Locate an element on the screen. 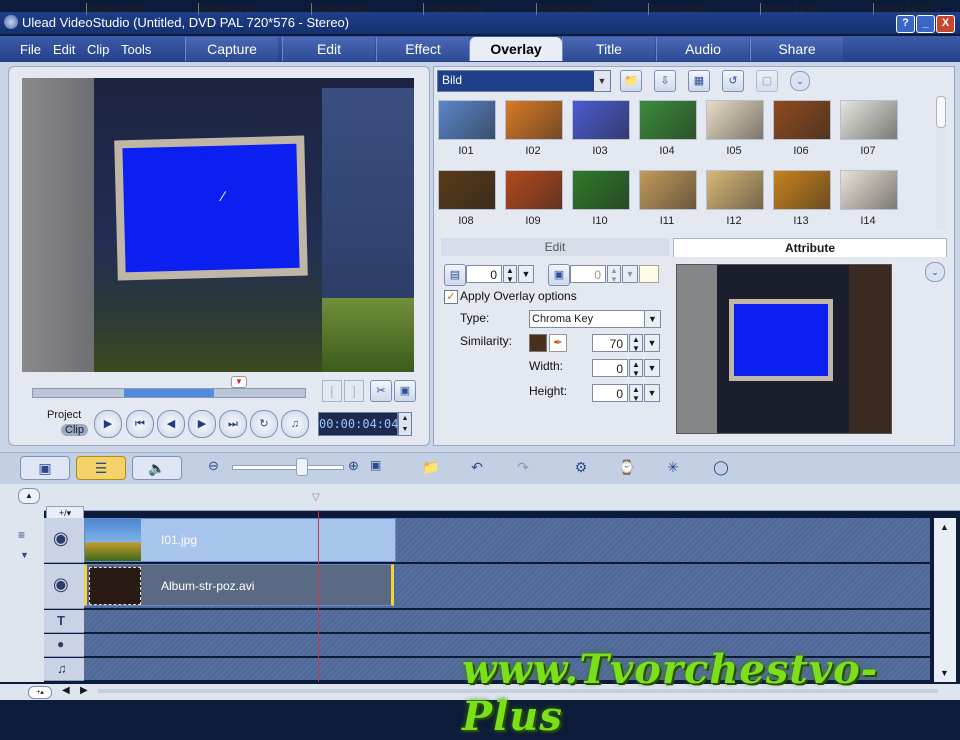 This screenshot has height=740, width=960. audio-view-icon: 🔈 is located at coordinates (157, 468).